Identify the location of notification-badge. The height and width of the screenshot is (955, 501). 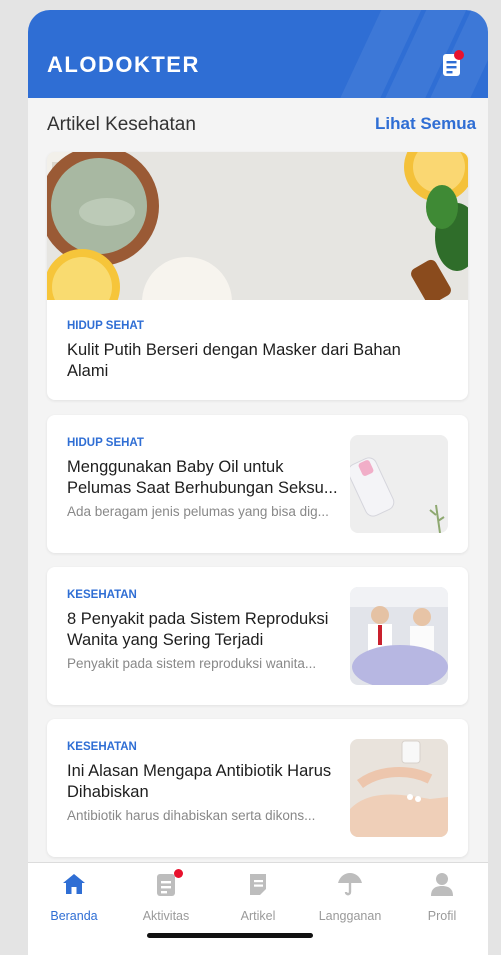
(178, 873).